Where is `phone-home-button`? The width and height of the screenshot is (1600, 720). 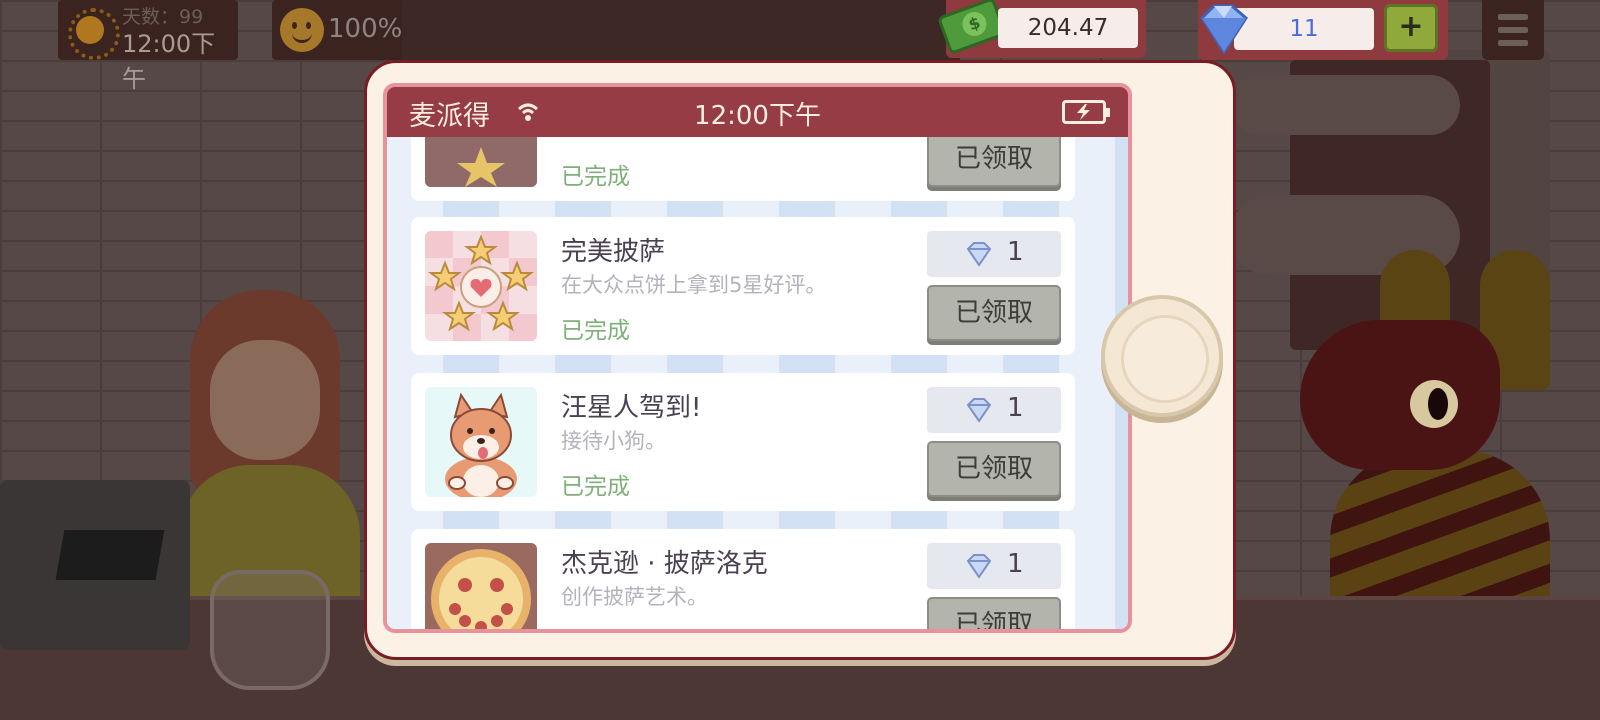 phone-home-button is located at coordinates (1162, 356).